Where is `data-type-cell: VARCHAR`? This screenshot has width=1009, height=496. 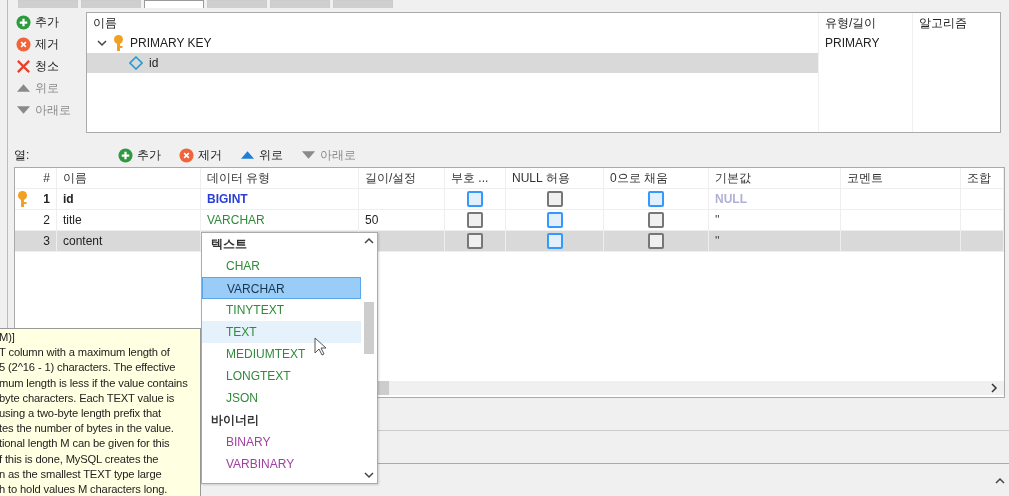 data-type-cell: VARCHAR is located at coordinates (236, 220).